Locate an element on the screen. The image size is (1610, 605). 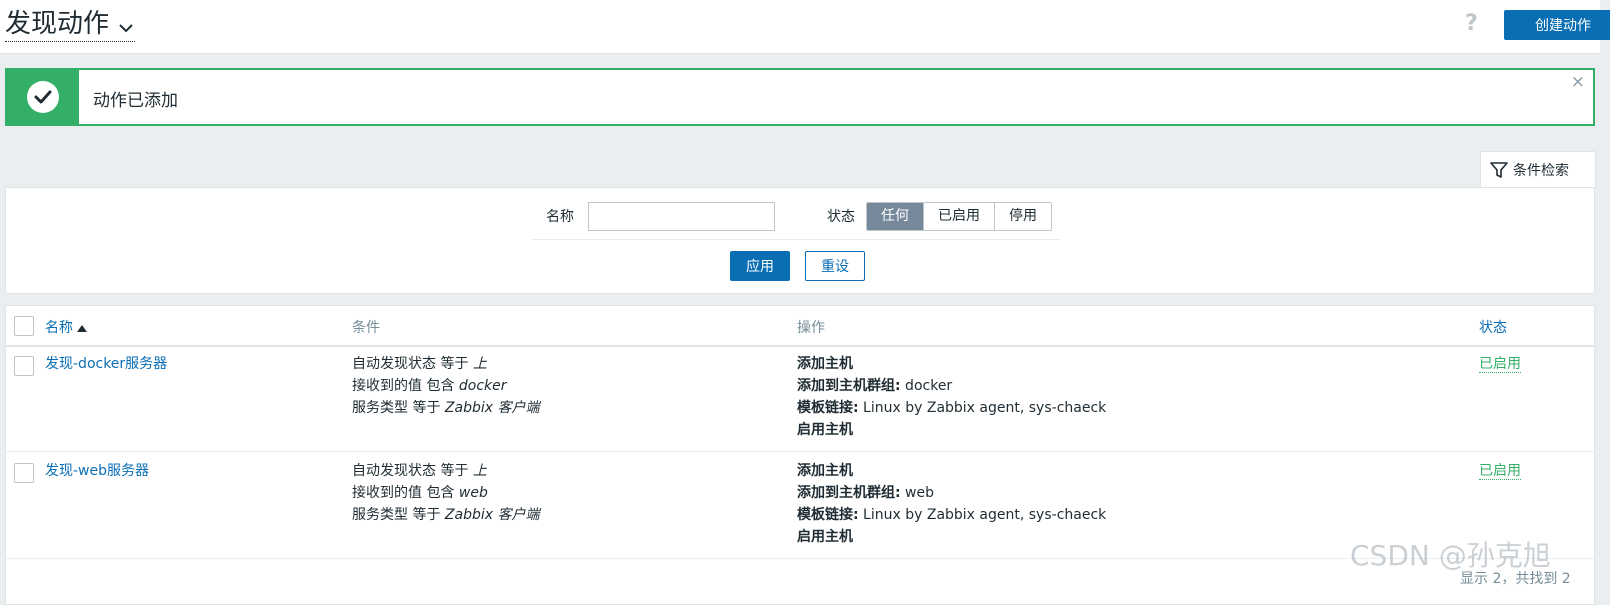
column-name-sort: 名称 is located at coordinates (66, 327).